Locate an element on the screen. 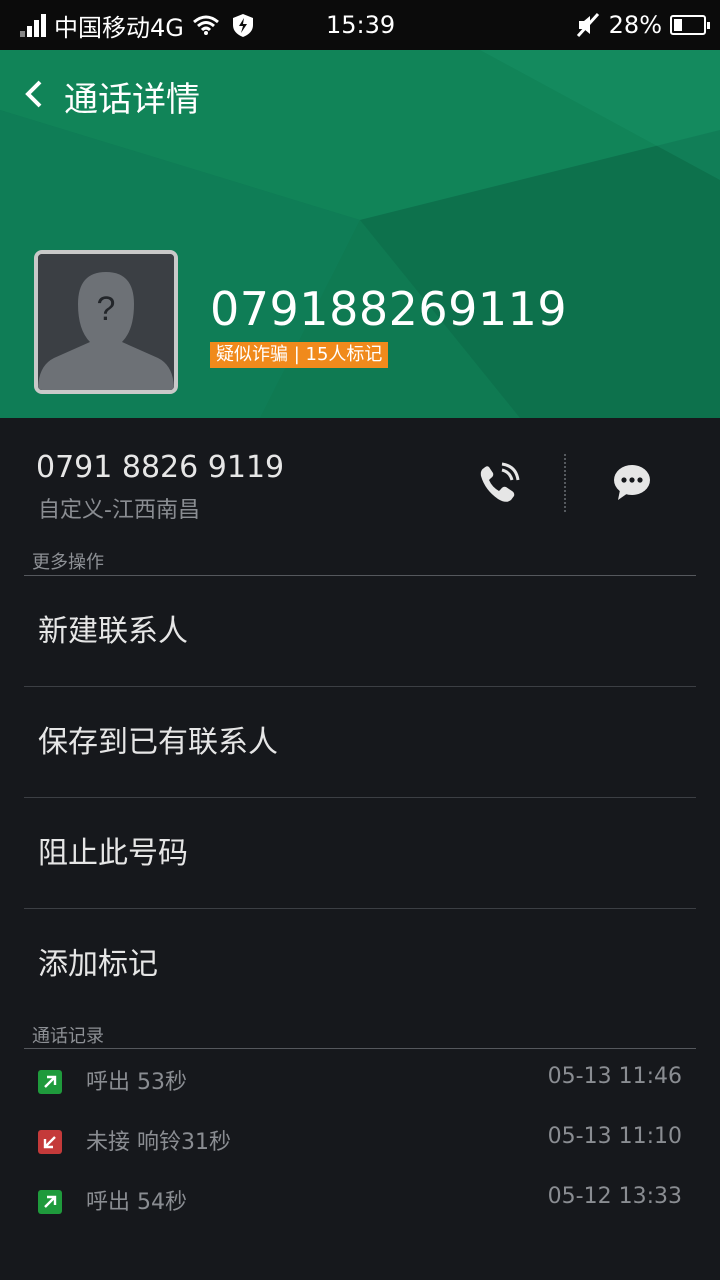 This screenshot has width=720, height=1280. header-phone-number: 079188269119 is located at coordinates (389, 309).